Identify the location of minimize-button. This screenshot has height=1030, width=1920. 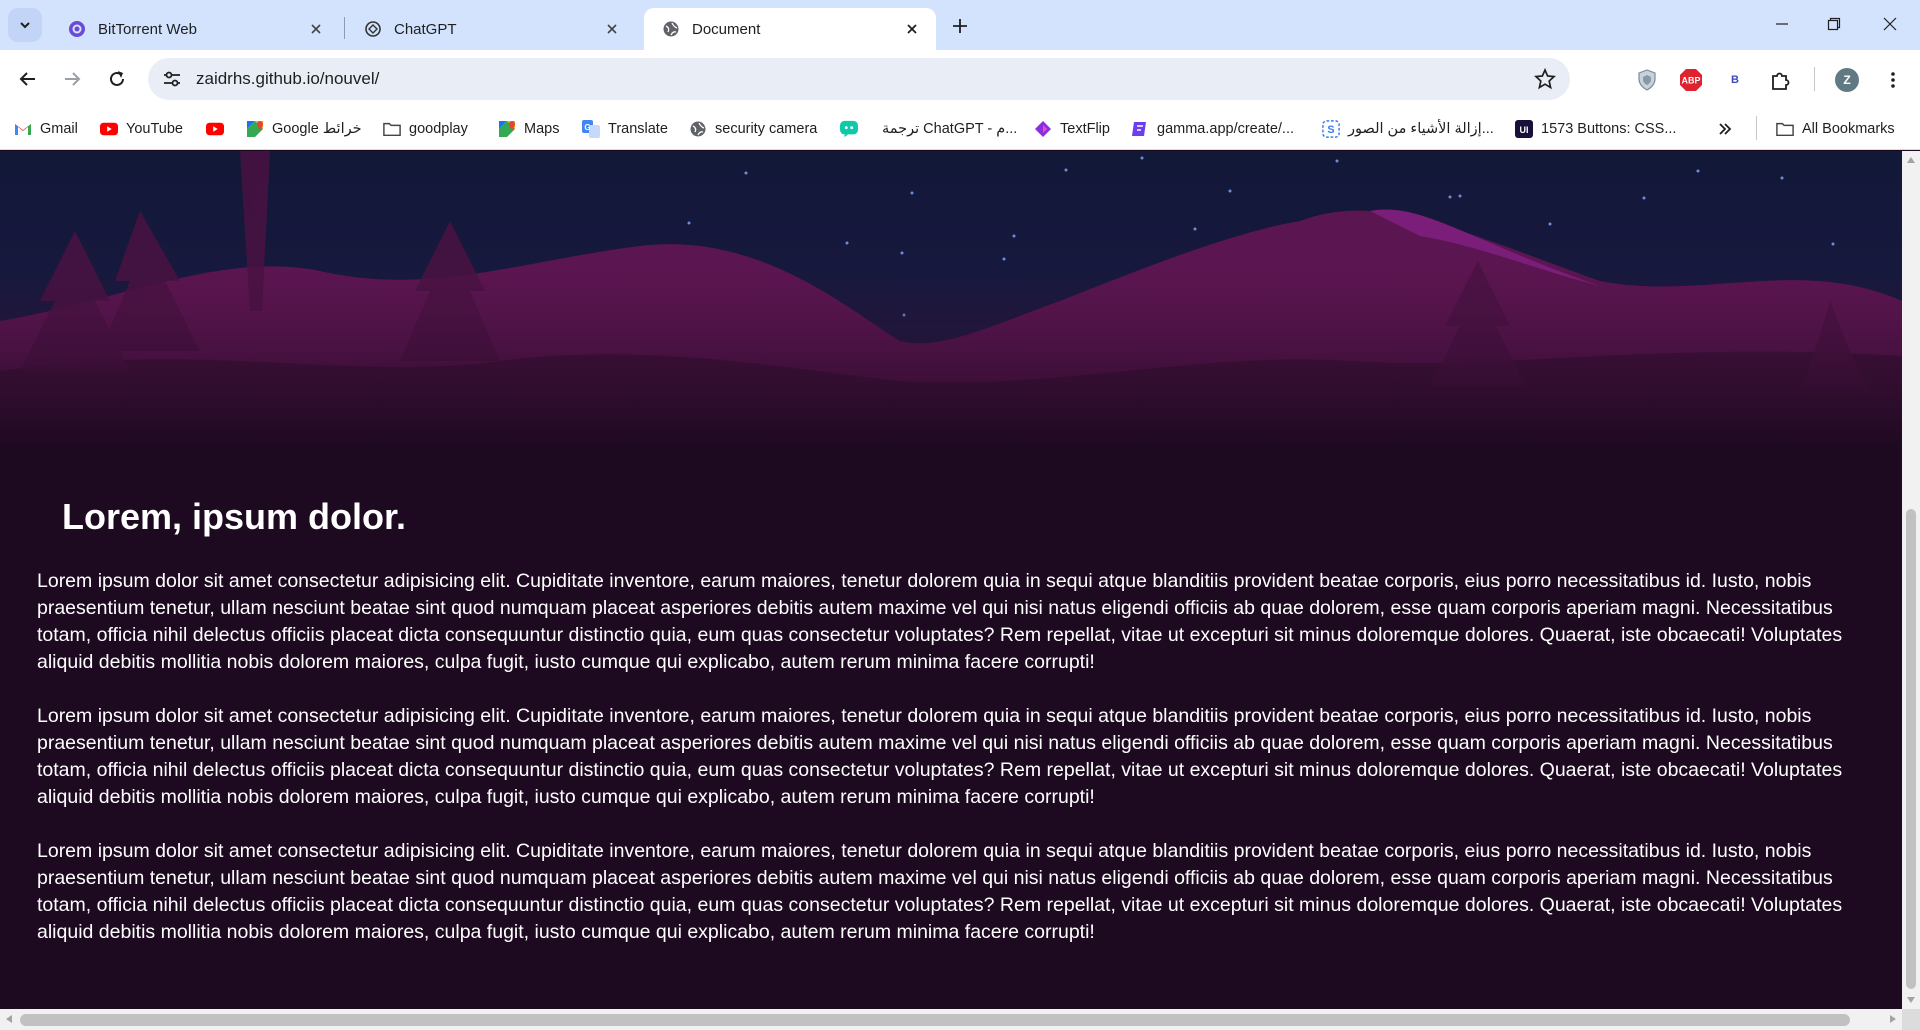
(1782, 24).